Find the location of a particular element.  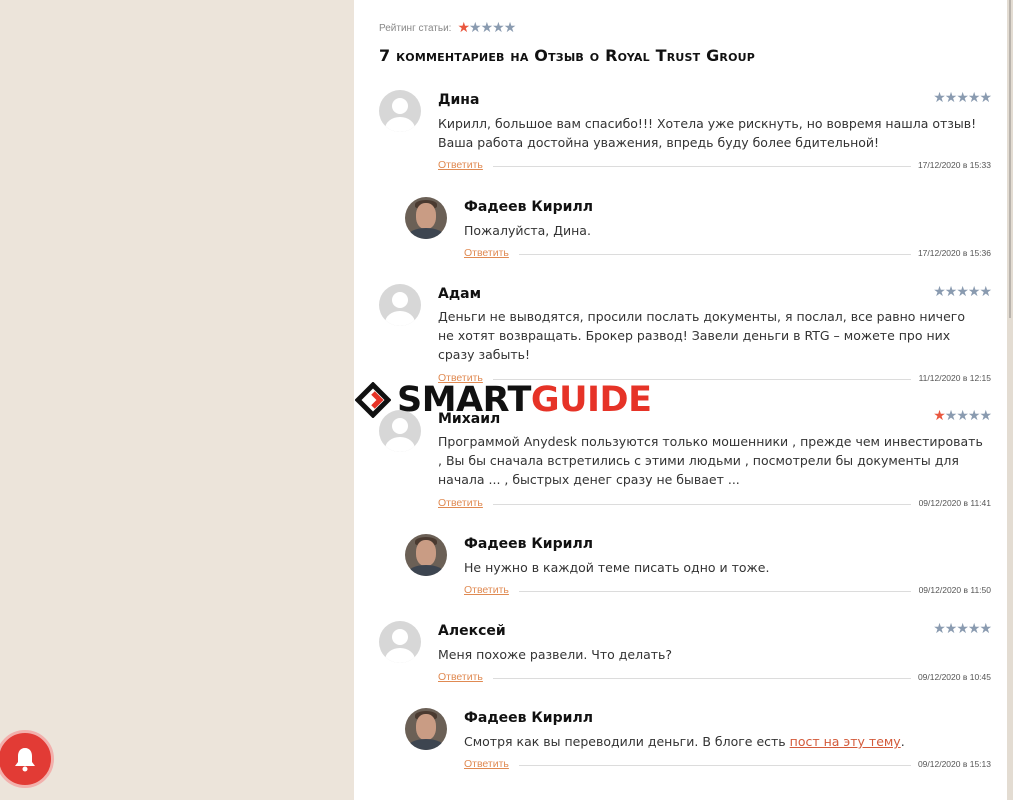

comment-meta: Ответить 09/12/2020 в 11:50 is located at coordinates (727, 591).